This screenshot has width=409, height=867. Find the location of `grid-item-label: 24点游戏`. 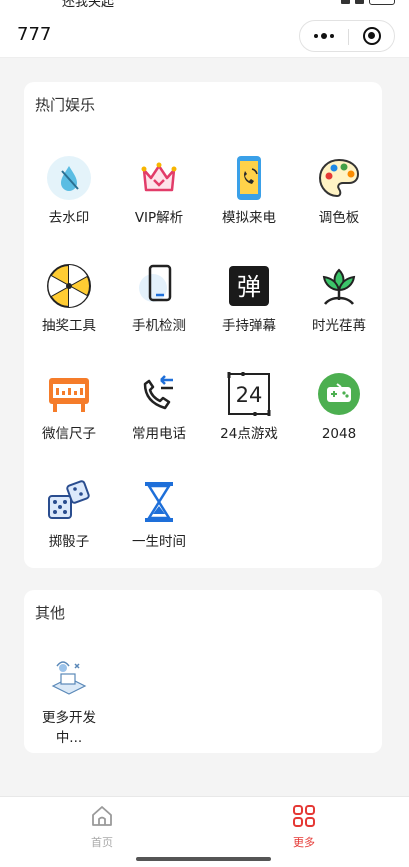

grid-item-label: 24点游戏 is located at coordinates (249, 434).